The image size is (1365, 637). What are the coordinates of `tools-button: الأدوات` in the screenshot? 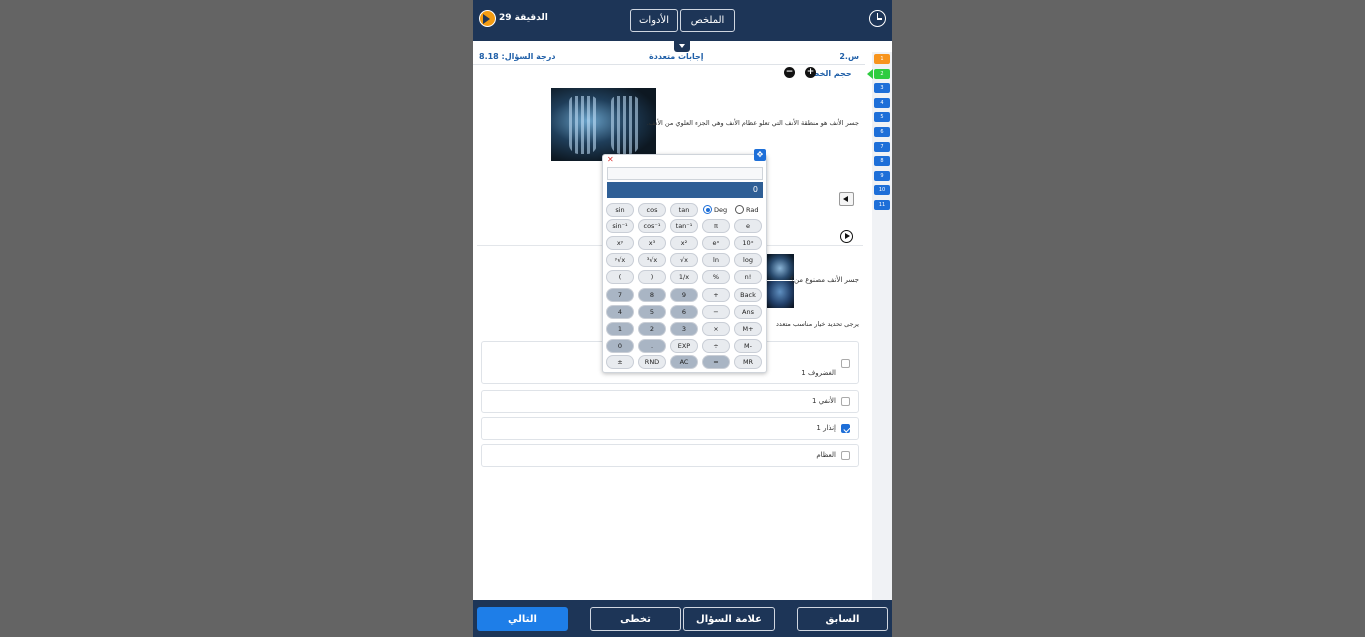 It's located at (654, 20).